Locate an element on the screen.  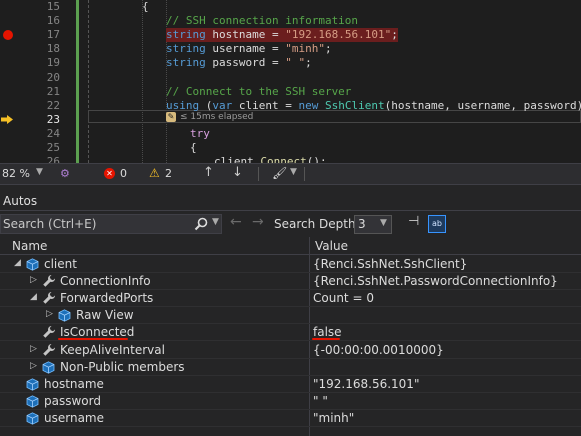
code-line: 26 client.Connect(); is located at coordinates (290, 159).